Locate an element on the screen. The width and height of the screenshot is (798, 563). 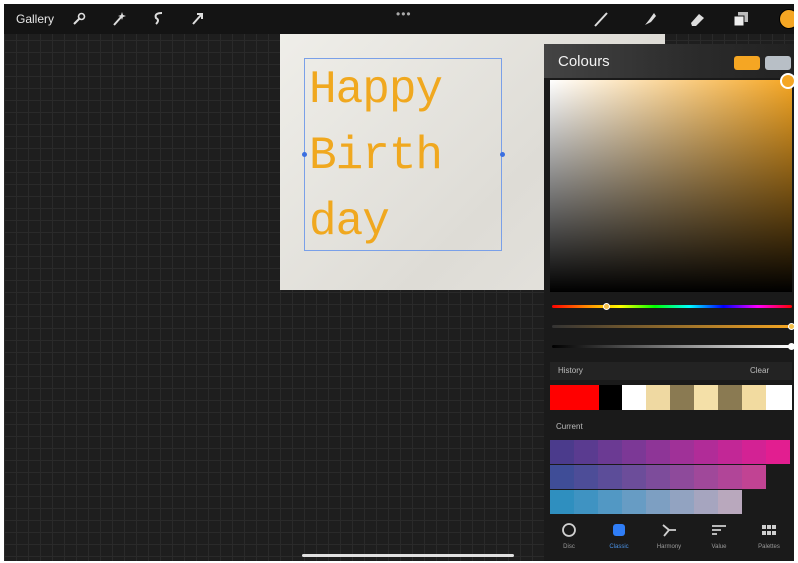
selection-handle-right is located at coordinates (502, 154).